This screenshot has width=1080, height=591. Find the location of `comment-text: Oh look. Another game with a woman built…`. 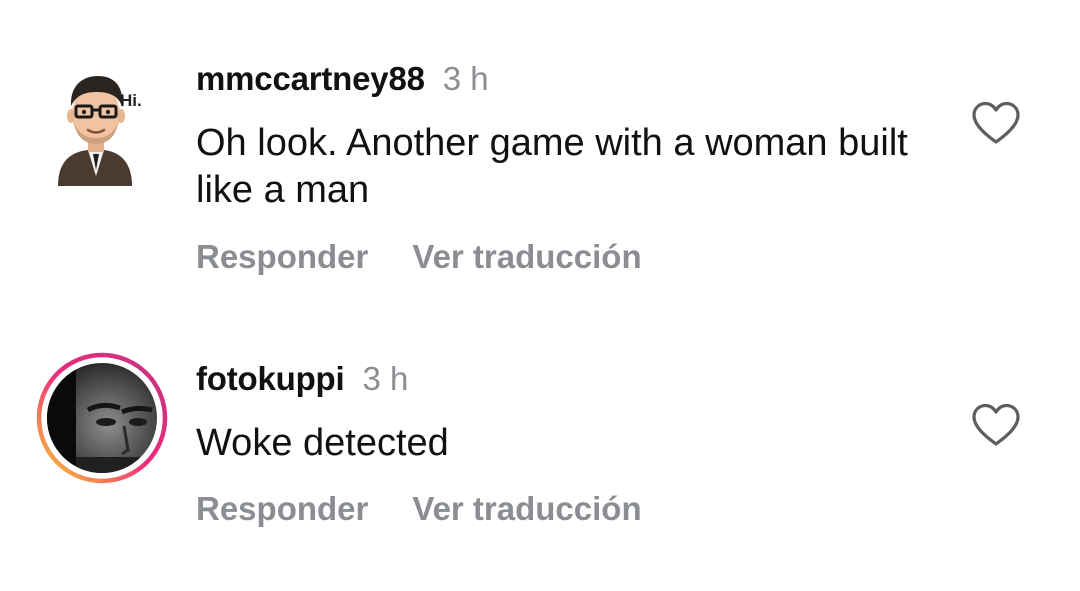

comment-text: Oh look. Another game with a woman built… is located at coordinates (552, 166).